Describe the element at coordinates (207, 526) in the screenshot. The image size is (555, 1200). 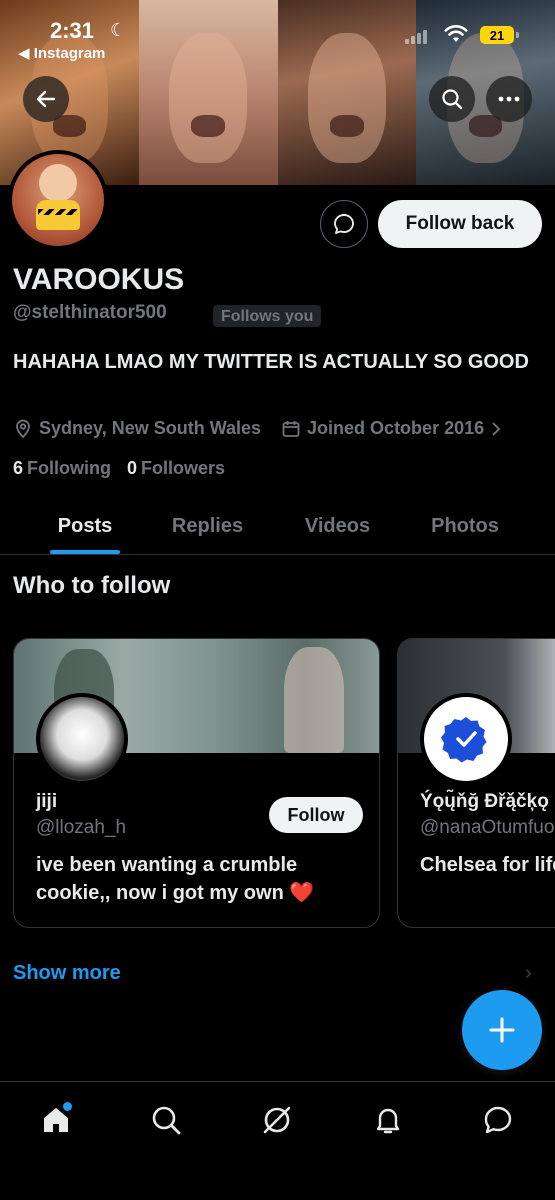
I see `tab-replies: Replies` at that location.